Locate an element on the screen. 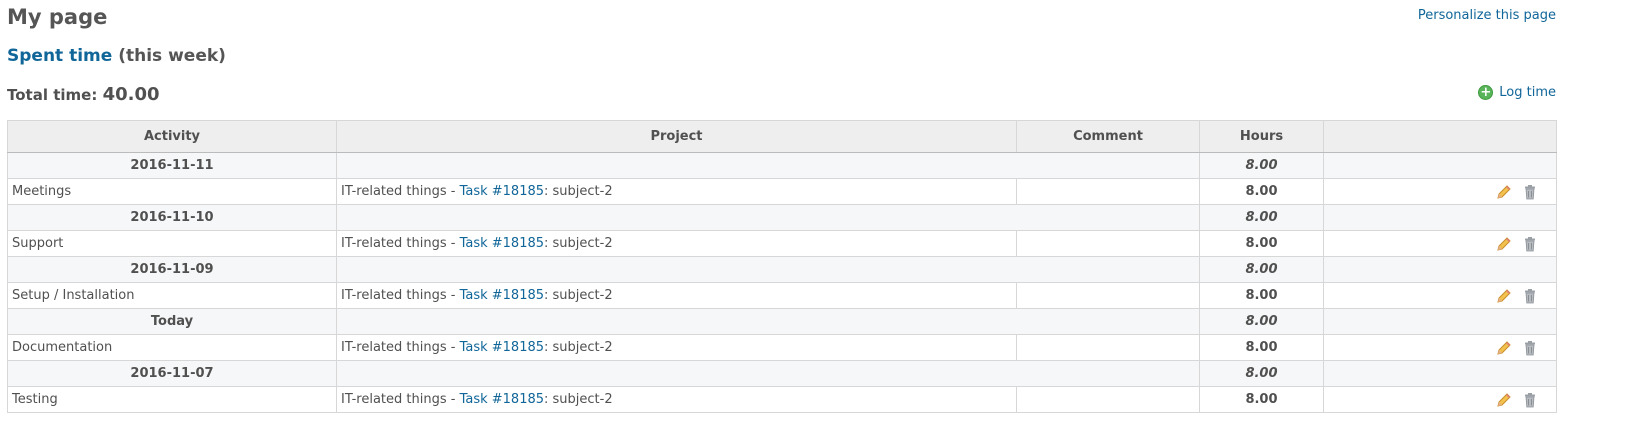  activity-cell: Testing is located at coordinates (172, 399).